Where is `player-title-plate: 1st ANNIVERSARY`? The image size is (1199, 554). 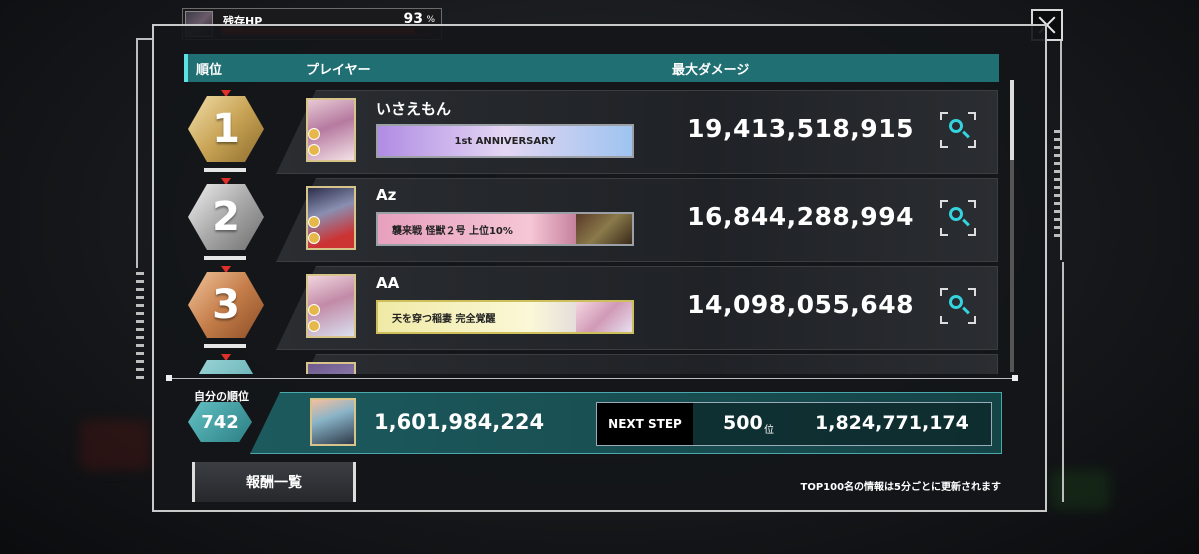
player-title-plate: 1st ANNIVERSARY is located at coordinates (505, 141).